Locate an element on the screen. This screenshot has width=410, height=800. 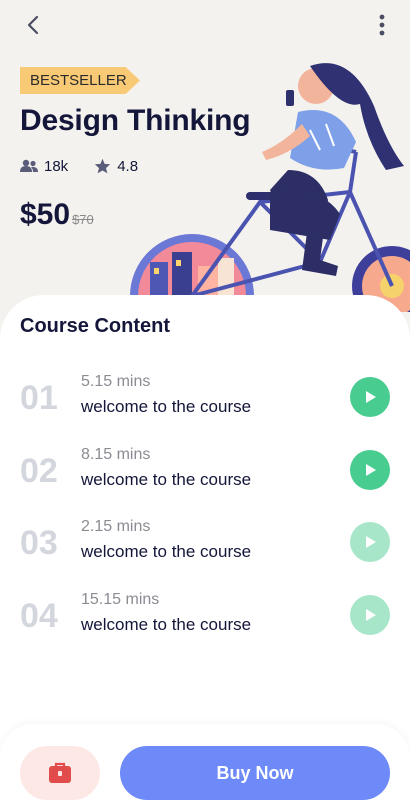
lesson-number: 02 is located at coordinates (39, 471).